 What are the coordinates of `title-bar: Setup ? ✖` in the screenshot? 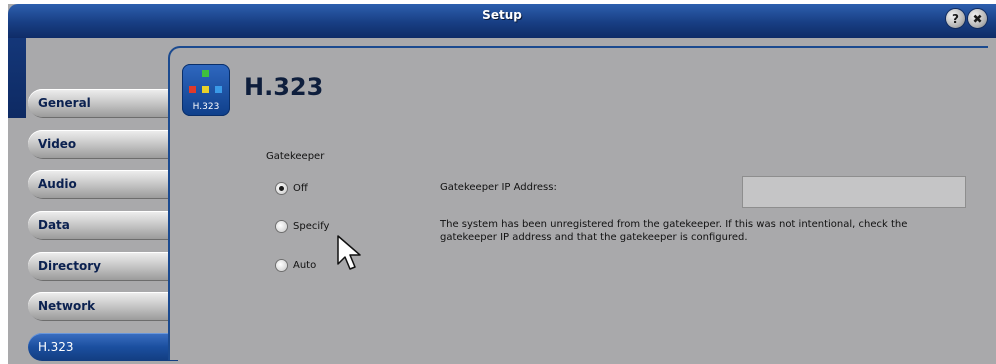 It's located at (502, 21).